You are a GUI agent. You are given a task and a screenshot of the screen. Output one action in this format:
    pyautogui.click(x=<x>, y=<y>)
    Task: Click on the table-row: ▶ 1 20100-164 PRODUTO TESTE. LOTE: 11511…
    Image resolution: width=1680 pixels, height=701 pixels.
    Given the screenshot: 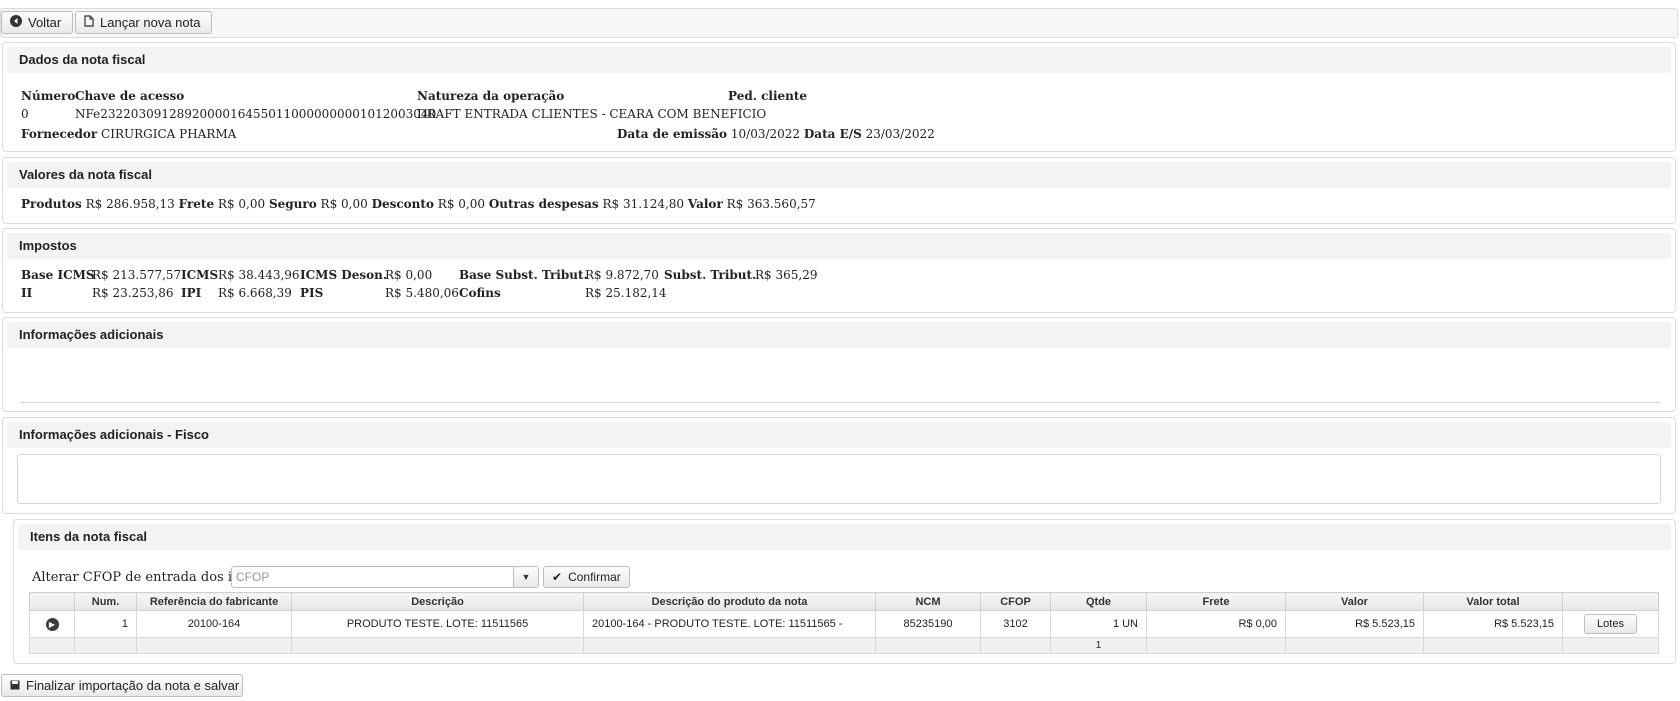 What is the action you would take?
    pyautogui.click(x=844, y=624)
    